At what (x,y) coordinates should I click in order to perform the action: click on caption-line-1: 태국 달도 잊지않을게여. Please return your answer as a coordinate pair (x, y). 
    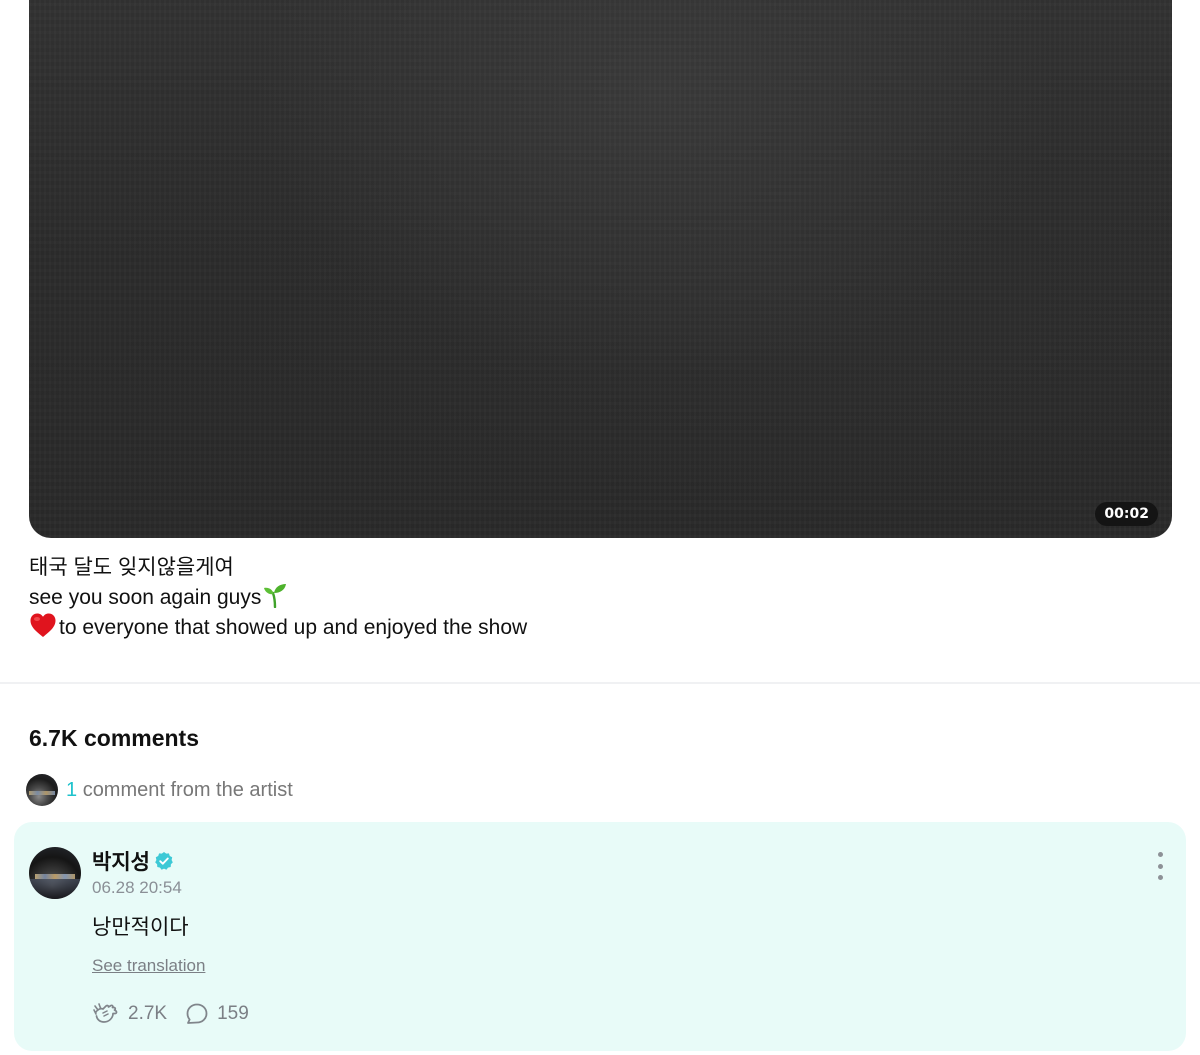
    Looking at the image, I should click on (131, 567).